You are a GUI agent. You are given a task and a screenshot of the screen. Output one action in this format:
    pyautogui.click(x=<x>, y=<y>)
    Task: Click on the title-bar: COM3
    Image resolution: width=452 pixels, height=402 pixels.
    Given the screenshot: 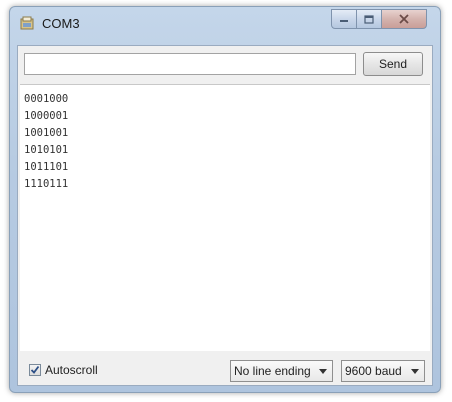 What is the action you would take?
    pyautogui.click(x=225, y=24)
    